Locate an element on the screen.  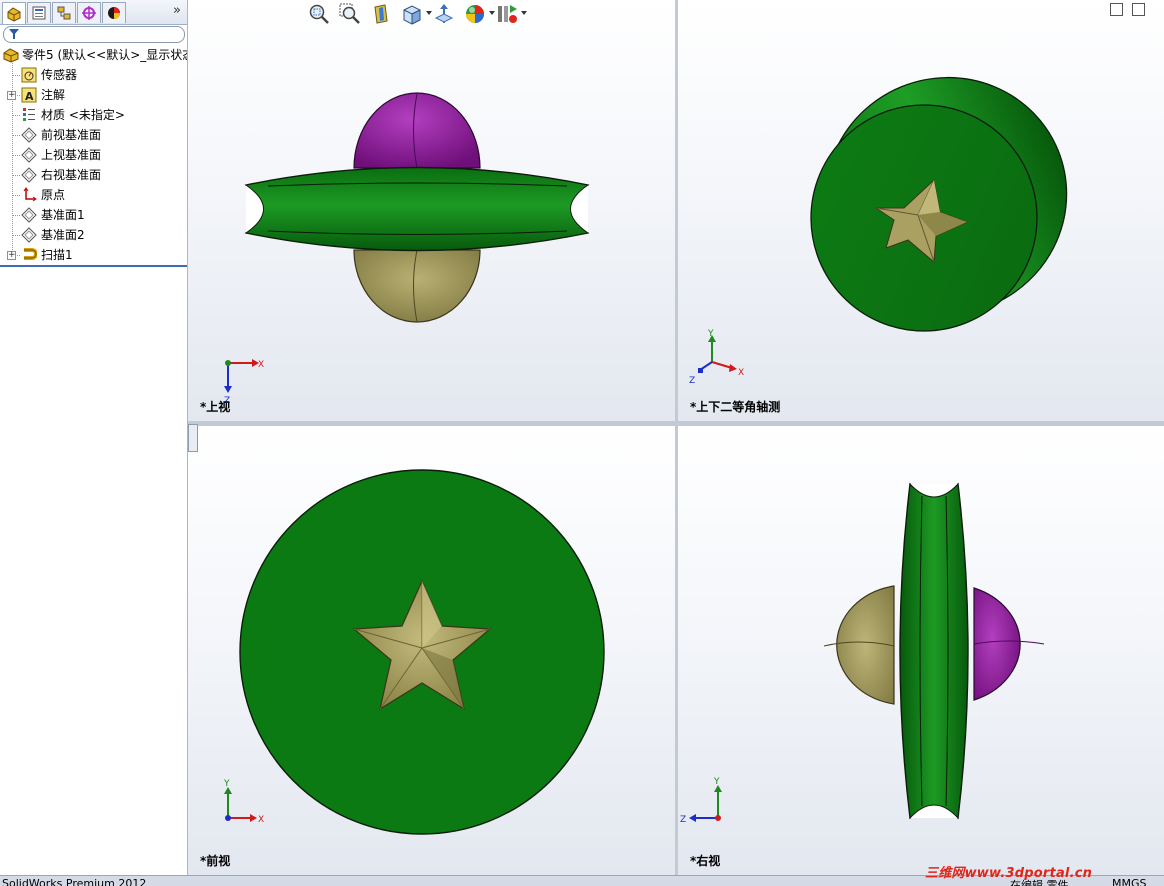
tree-item-annotations: + A 注解 is located at coordinates (93, 95).